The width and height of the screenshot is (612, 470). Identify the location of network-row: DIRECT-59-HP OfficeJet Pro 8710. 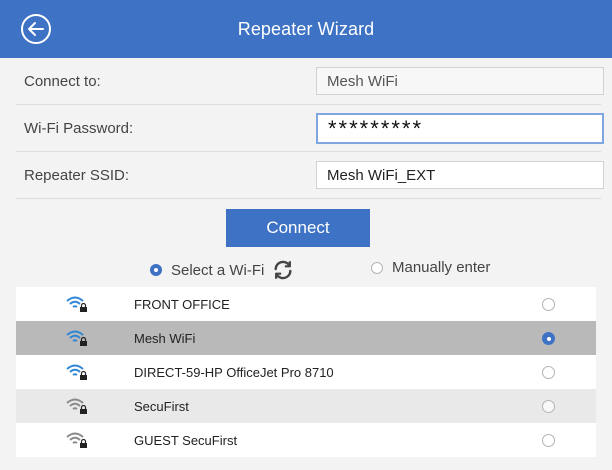
(306, 372).